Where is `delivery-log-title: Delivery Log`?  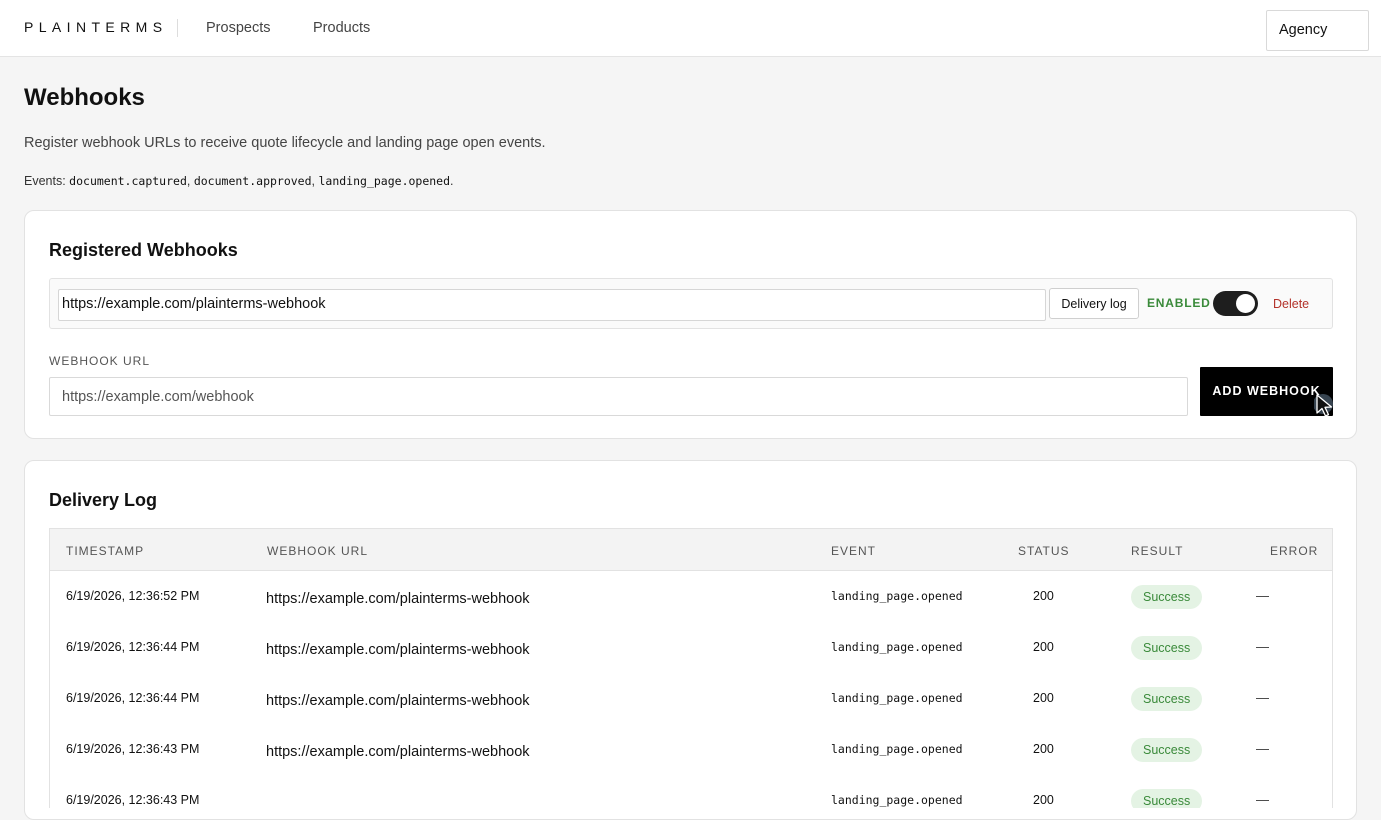 delivery-log-title: Delivery Log is located at coordinates (103, 500).